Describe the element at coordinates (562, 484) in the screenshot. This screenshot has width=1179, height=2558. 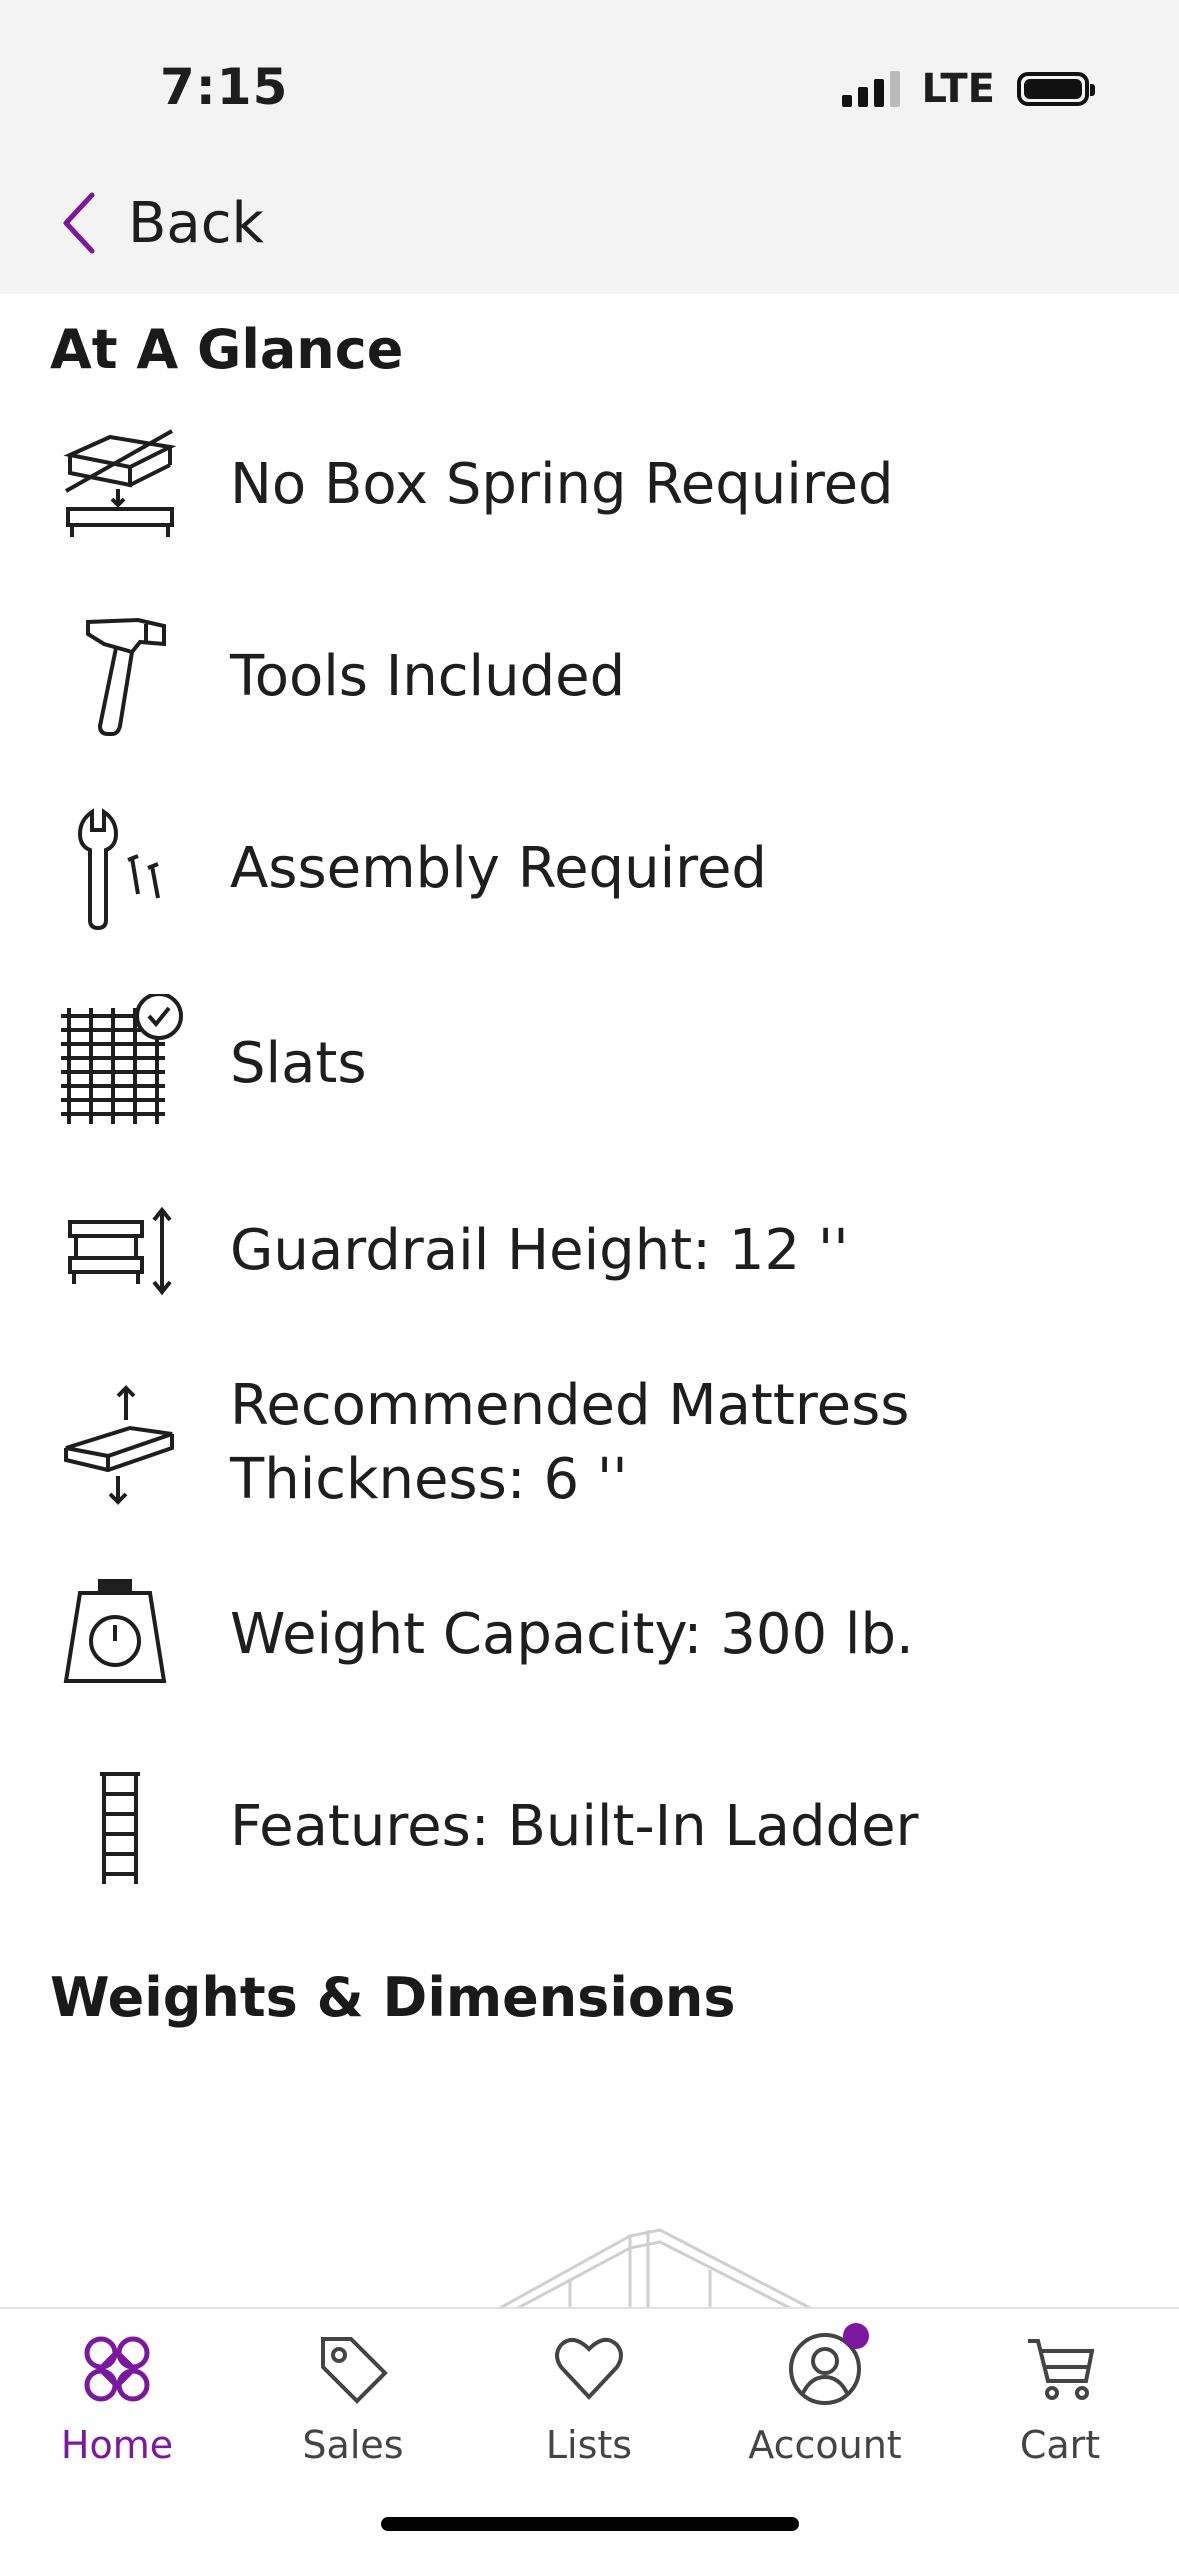
I see `glance-text: No Box Spring Required` at that location.